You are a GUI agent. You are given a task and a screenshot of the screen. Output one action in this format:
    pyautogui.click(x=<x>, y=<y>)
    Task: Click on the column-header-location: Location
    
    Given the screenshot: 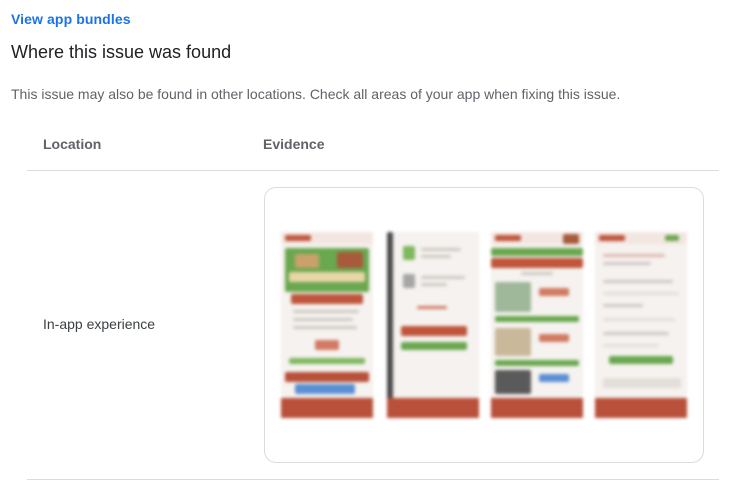 What is the action you would take?
    pyautogui.click(x=72, y=144)
    